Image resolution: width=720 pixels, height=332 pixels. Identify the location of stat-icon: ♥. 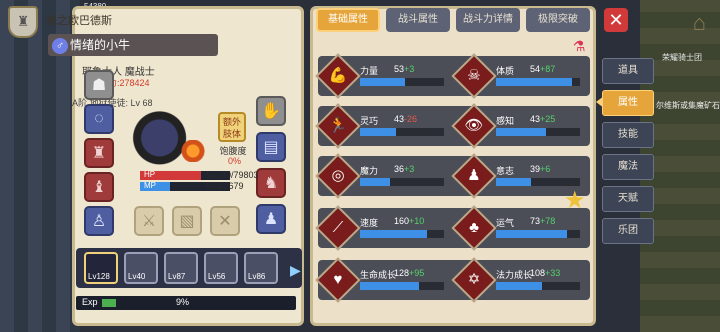
(338, 279).